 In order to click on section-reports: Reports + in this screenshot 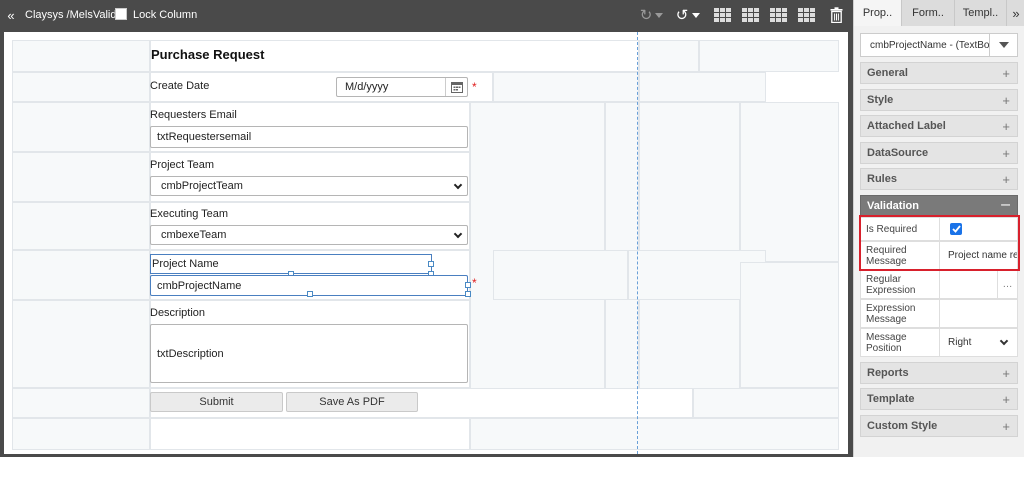, I will do `click(939, 373)`.